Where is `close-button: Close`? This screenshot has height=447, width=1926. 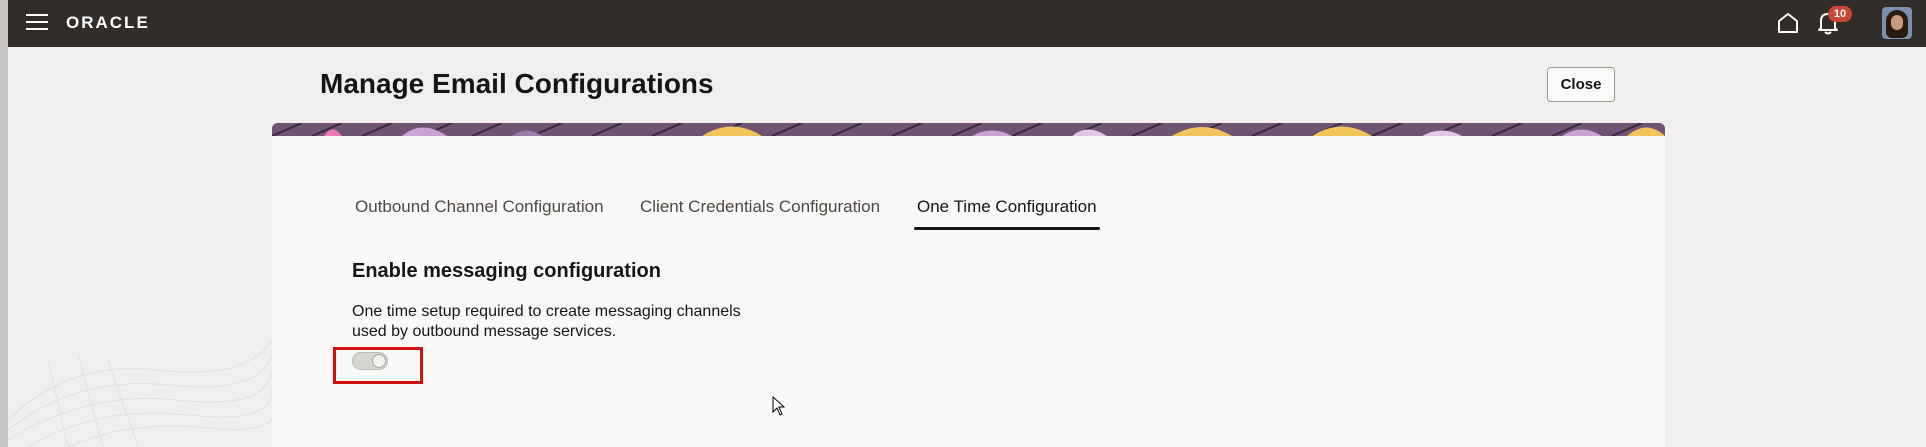
close-button: Close is located at coordinates (1581, 84).